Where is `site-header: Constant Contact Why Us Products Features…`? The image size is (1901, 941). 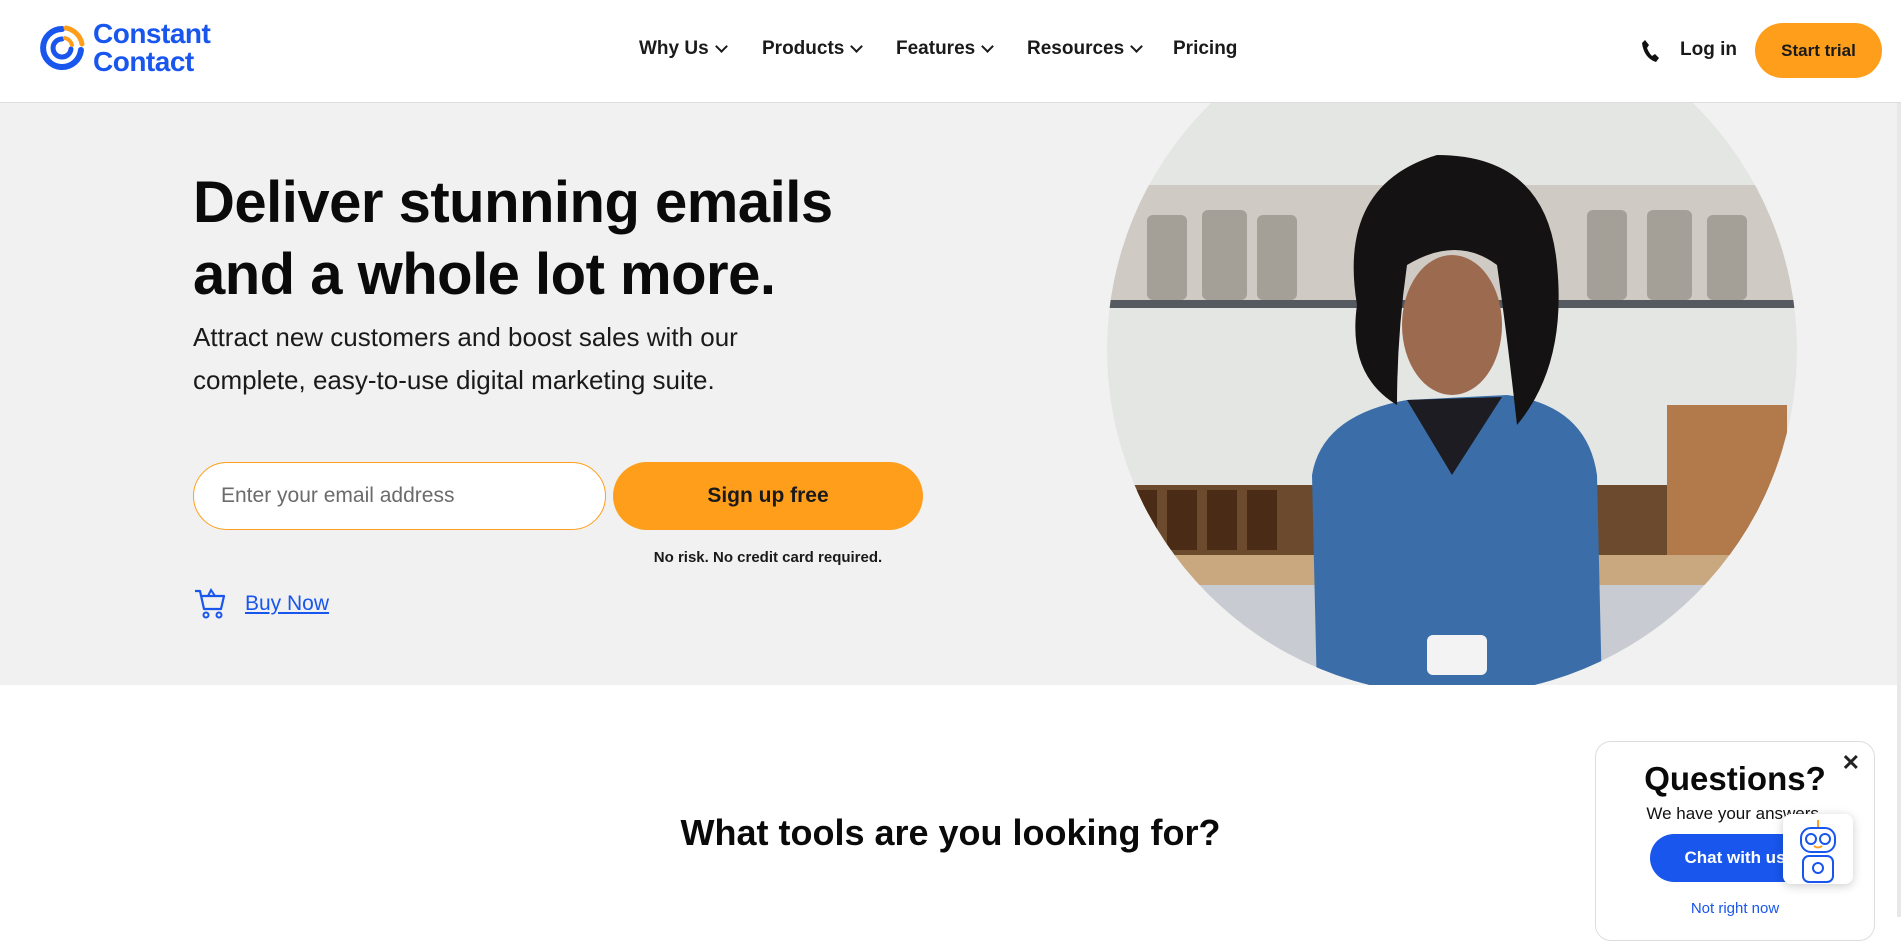
site-header: Constant Contact Why Us Products Features… is located at coordinates (950, 51).